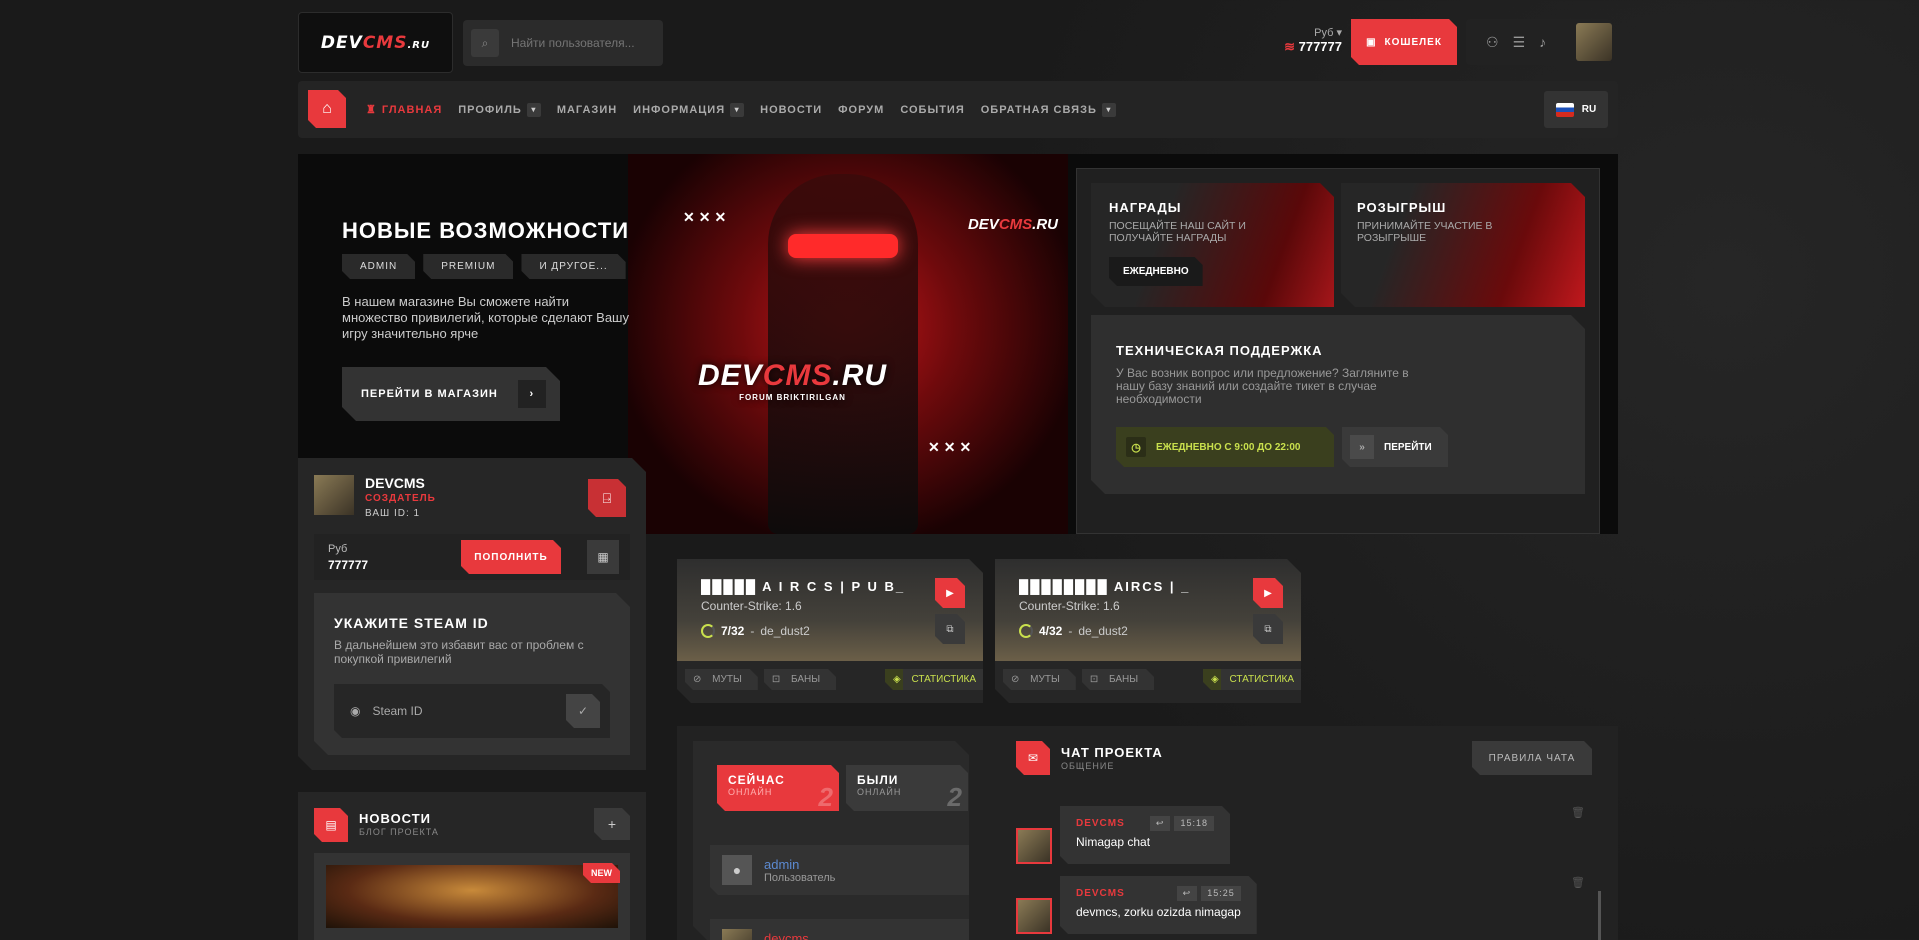 This screenshot has height=940, width=1919. I want to click on nav-item-news: НОВОСТИ, so click(791, 110).